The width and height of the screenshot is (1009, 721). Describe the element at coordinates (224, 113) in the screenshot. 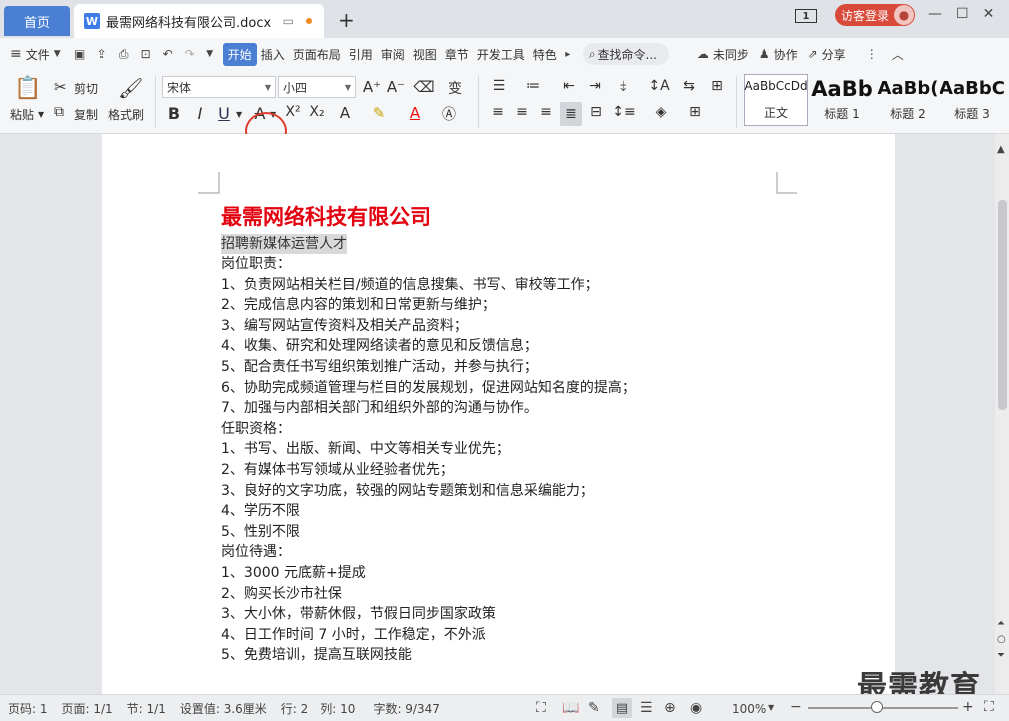

I see `underline-icon: U` at that location.